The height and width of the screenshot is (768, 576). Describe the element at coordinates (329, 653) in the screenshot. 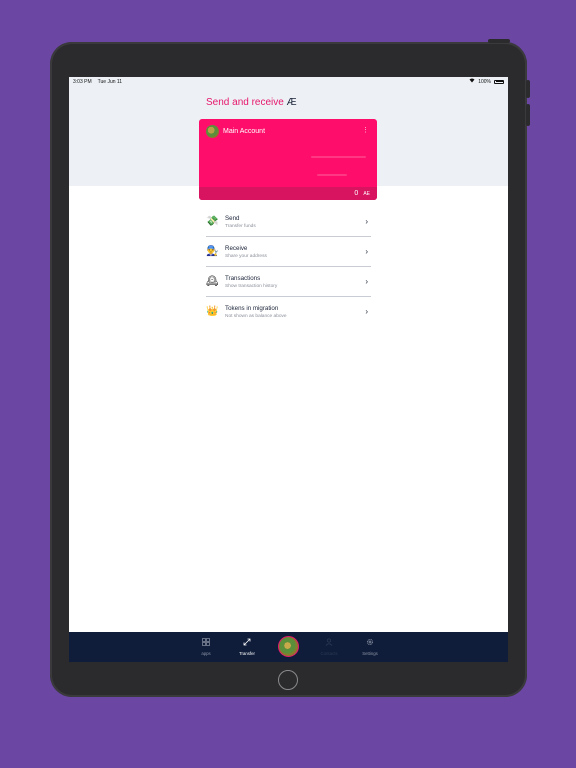

I see `tab-label: Contacts` at that location.